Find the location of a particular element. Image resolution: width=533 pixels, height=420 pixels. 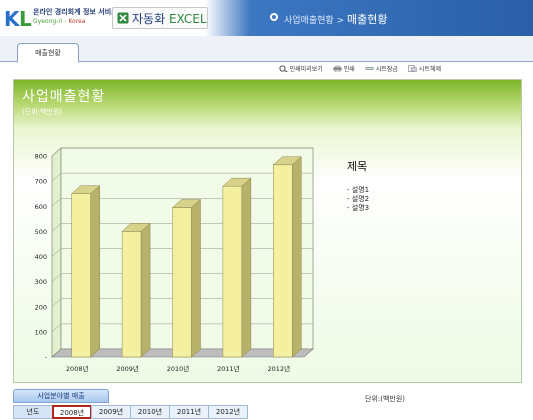

y-tick-label: 800 is located at coordinates (41, 157).